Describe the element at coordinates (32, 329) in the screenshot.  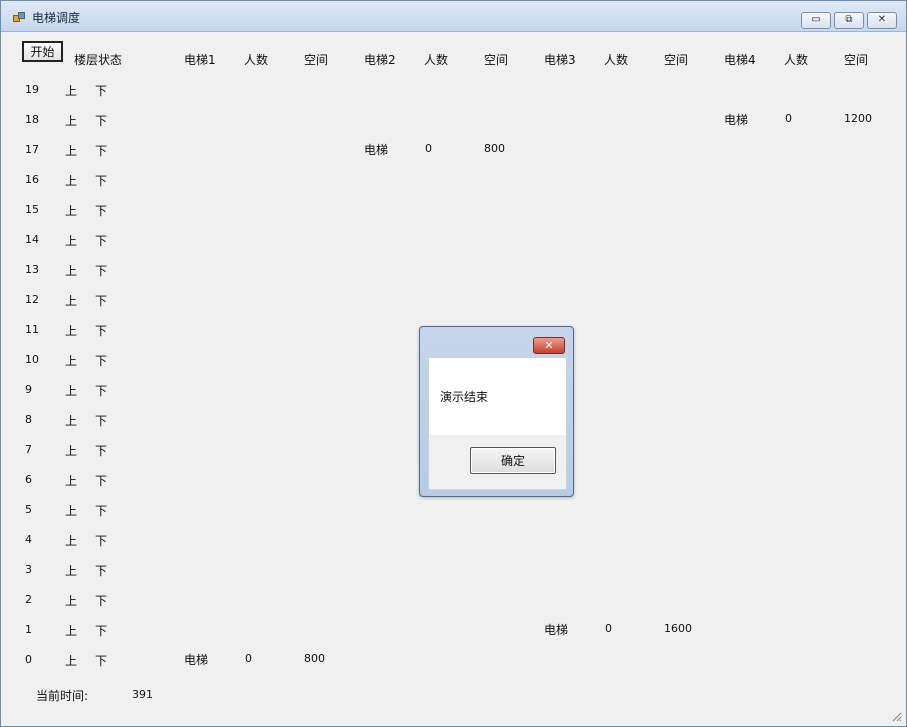
I see `floor-number: 11` at that location.